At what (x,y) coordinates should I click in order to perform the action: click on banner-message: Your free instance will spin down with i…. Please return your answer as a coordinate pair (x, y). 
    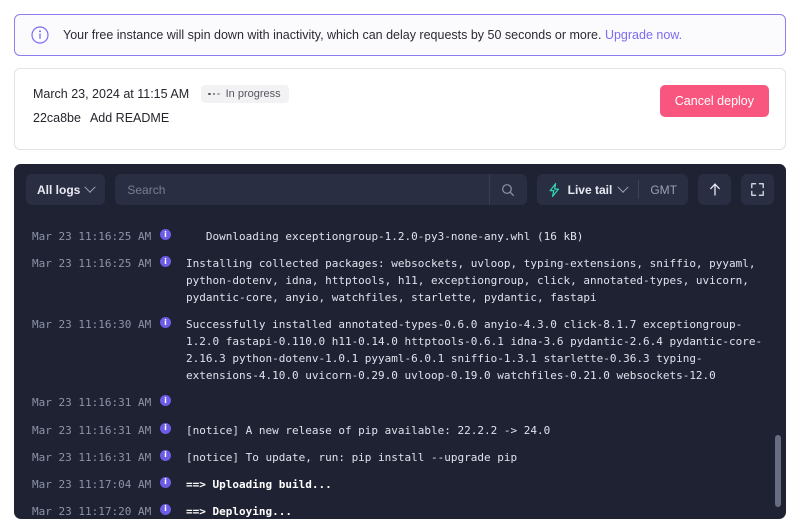
    Looking at the image, I should click on (332, 34).